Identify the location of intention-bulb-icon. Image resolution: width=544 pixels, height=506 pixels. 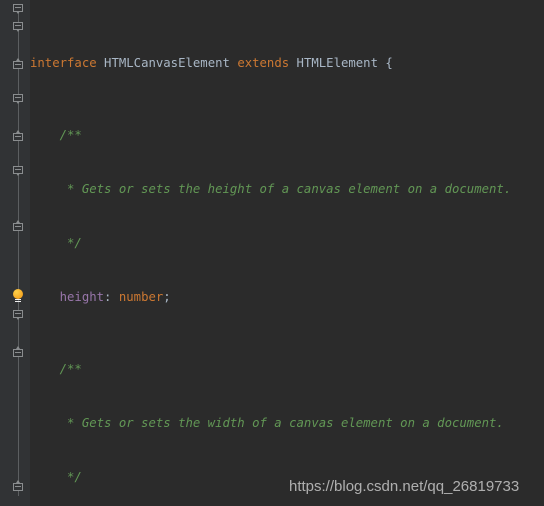
(18, 297).